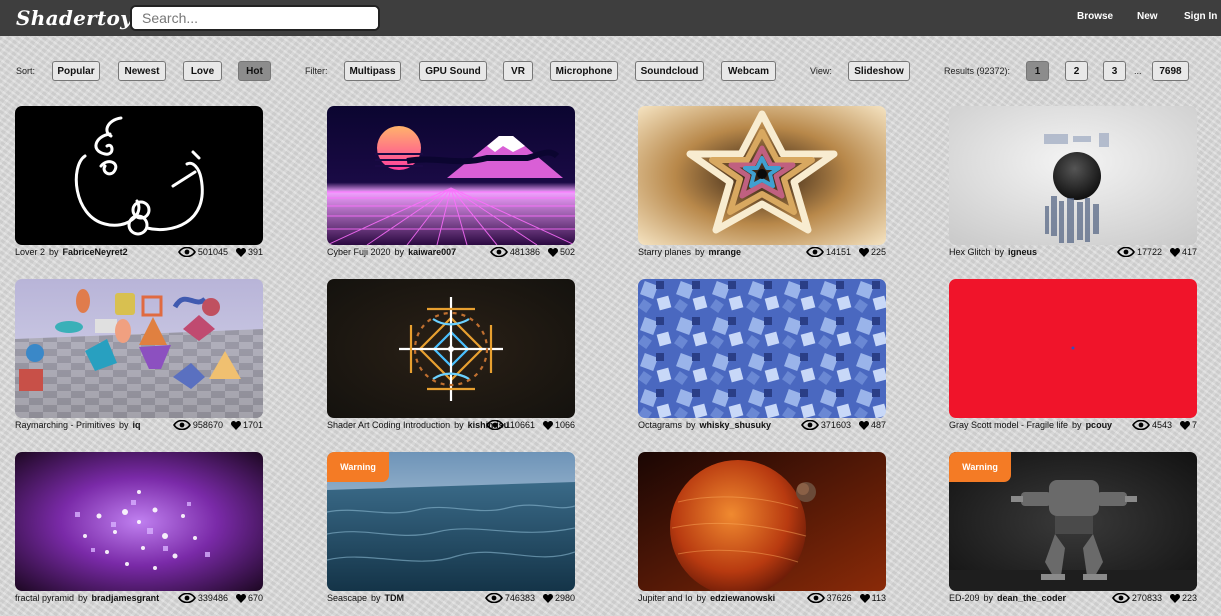 The image size is (1221, 616). What do you see at coordinates (669, 71) in the screenshot?
I see `filter-soundcloud-button: Soundcloud` at bounding box center [669, 71].